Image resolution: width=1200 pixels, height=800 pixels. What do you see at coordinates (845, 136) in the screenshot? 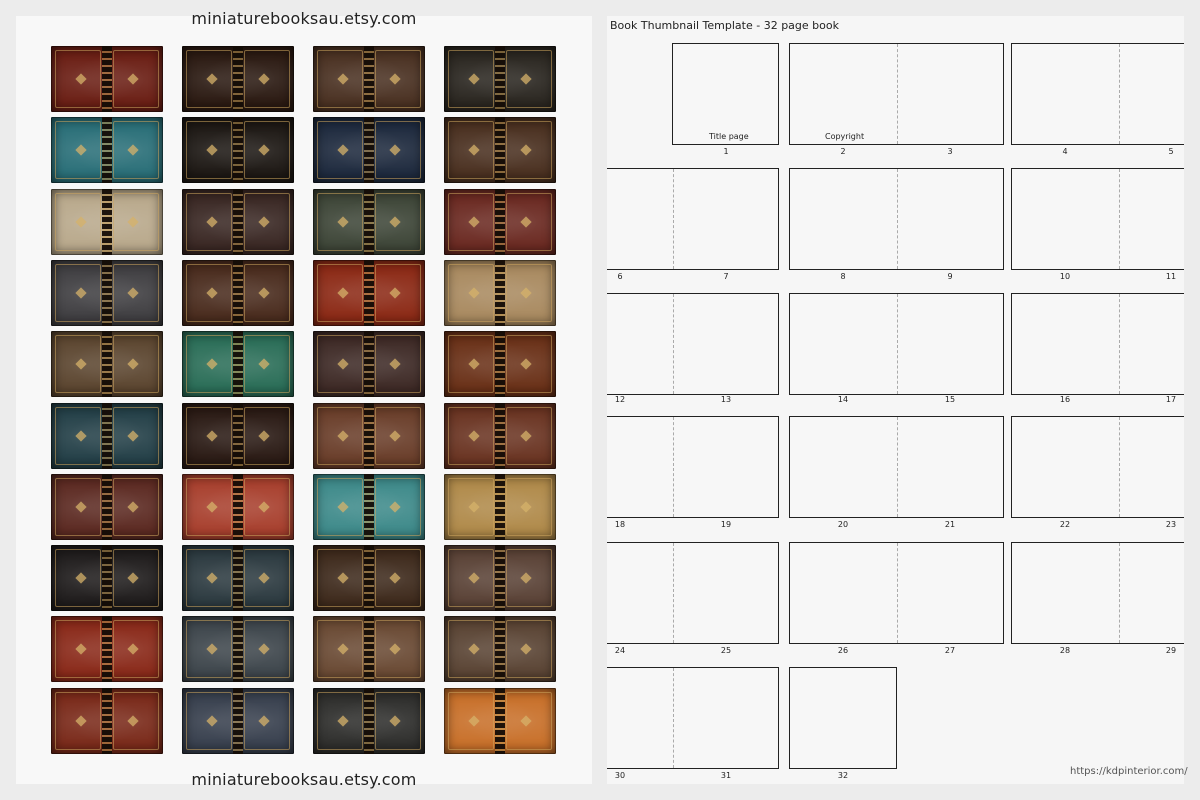
I see `copyright-label: Copyright` at bounding box center [845, 136].